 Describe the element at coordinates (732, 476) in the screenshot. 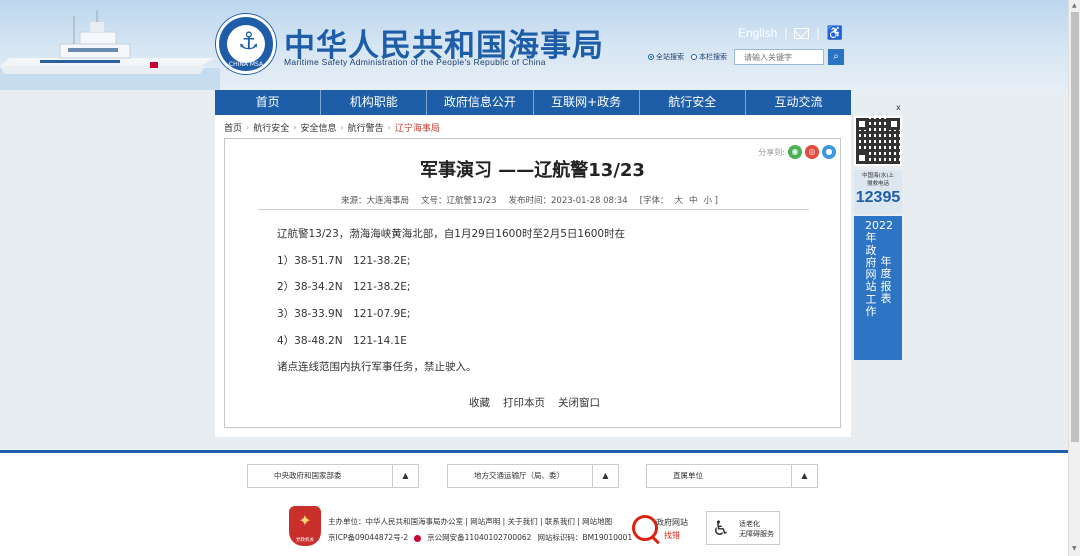

I see `dropdown-direct-units: 直属单位 ▲` at that location.